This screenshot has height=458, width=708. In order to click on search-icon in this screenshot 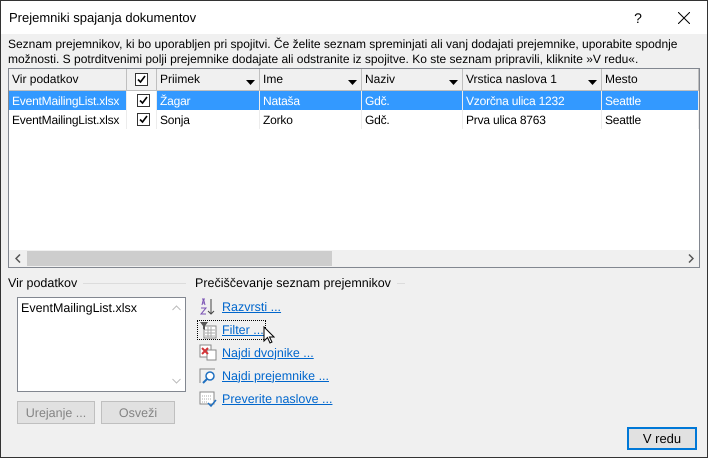, I will do `click(208, 375)`.